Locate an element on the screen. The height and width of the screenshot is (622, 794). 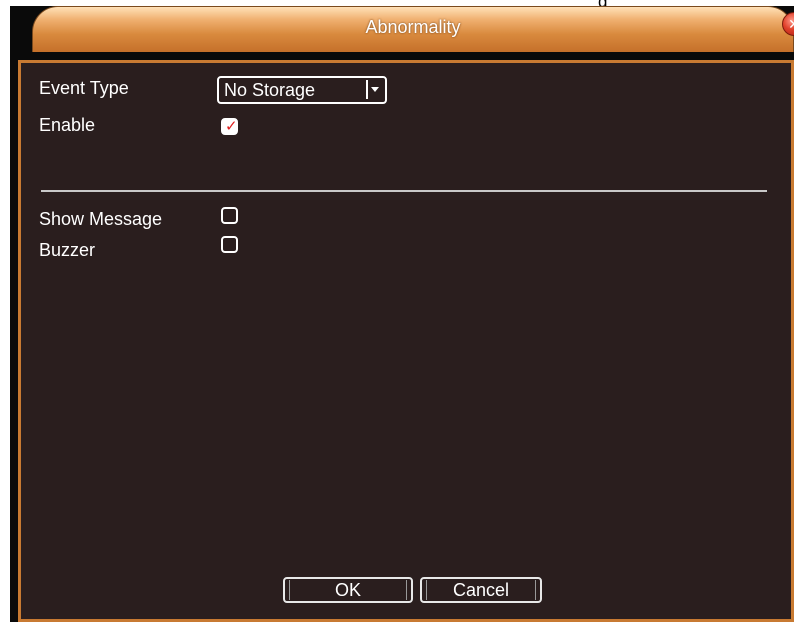
cancel-button: Cancel is located at coordinates (481, 590).